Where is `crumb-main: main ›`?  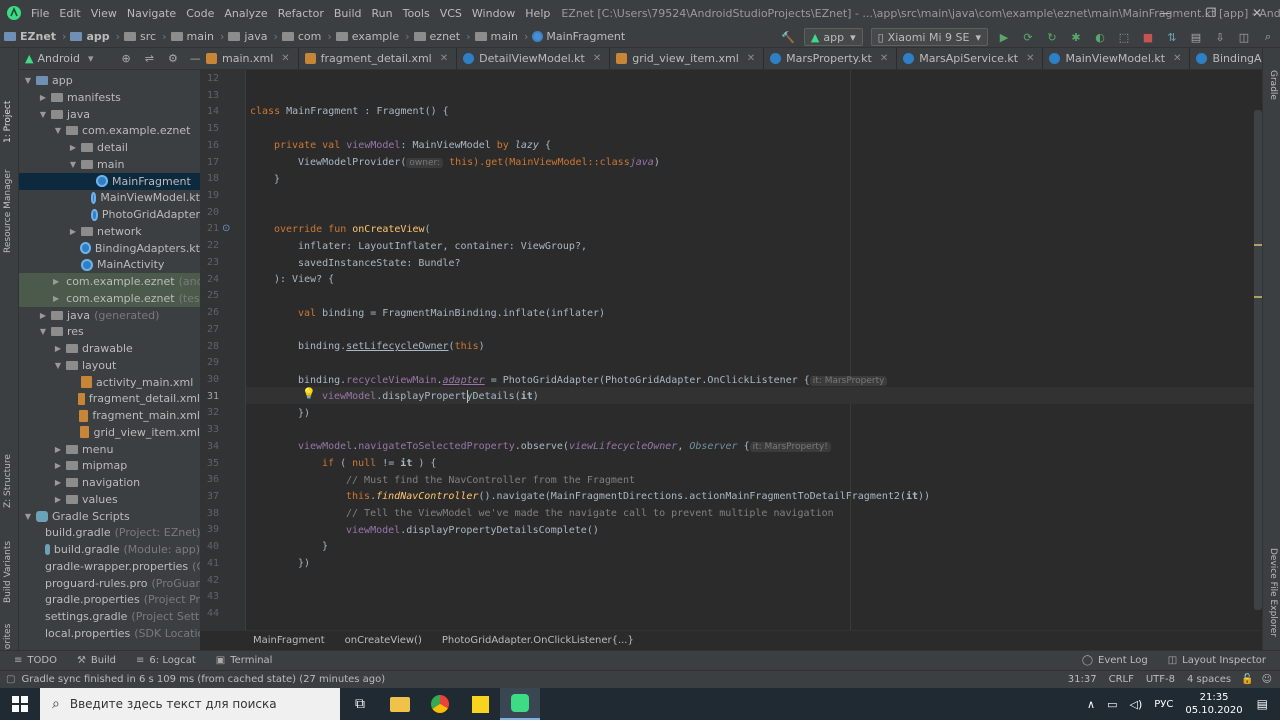 crumb-main: main › is located at coordinates (195, 36).